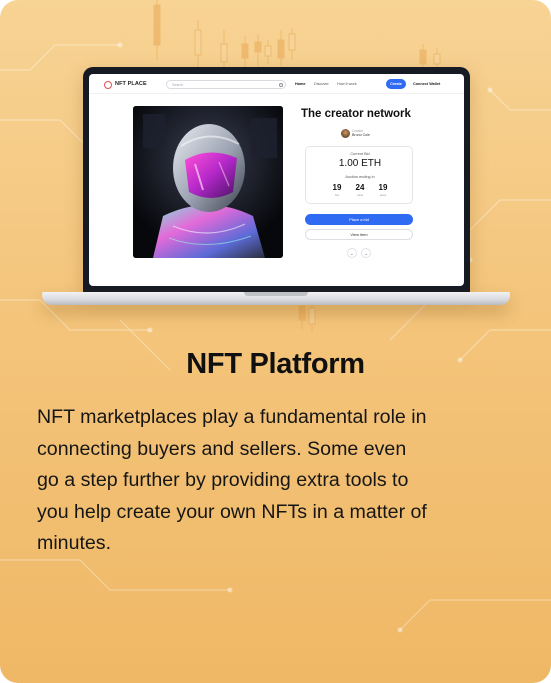  What do you see at coordinates (345, 133) in the screenshot?
I see `creator-avatar` at bounding box center [345, 133].